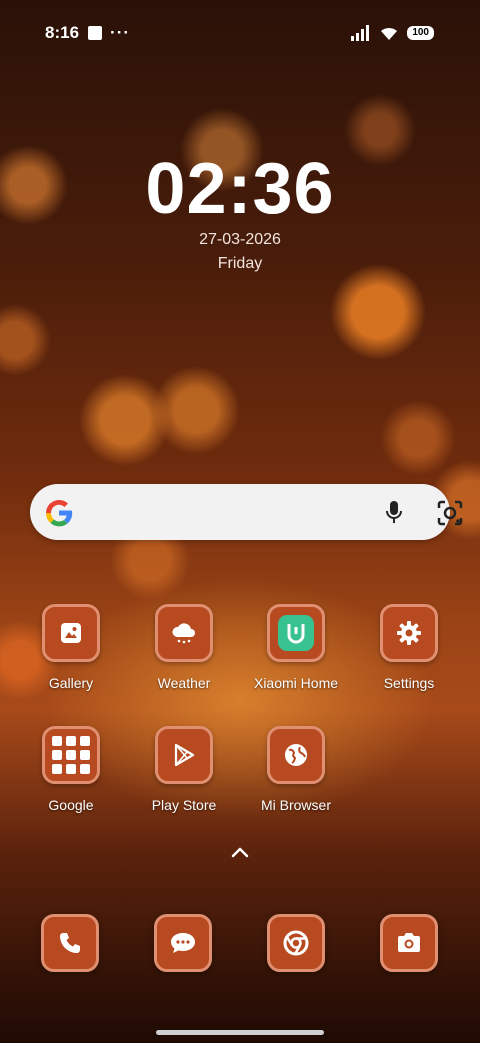  Describe the element at coordinates (240, 189) in the screenshot. I see `clock-time: 02:36` at that location.